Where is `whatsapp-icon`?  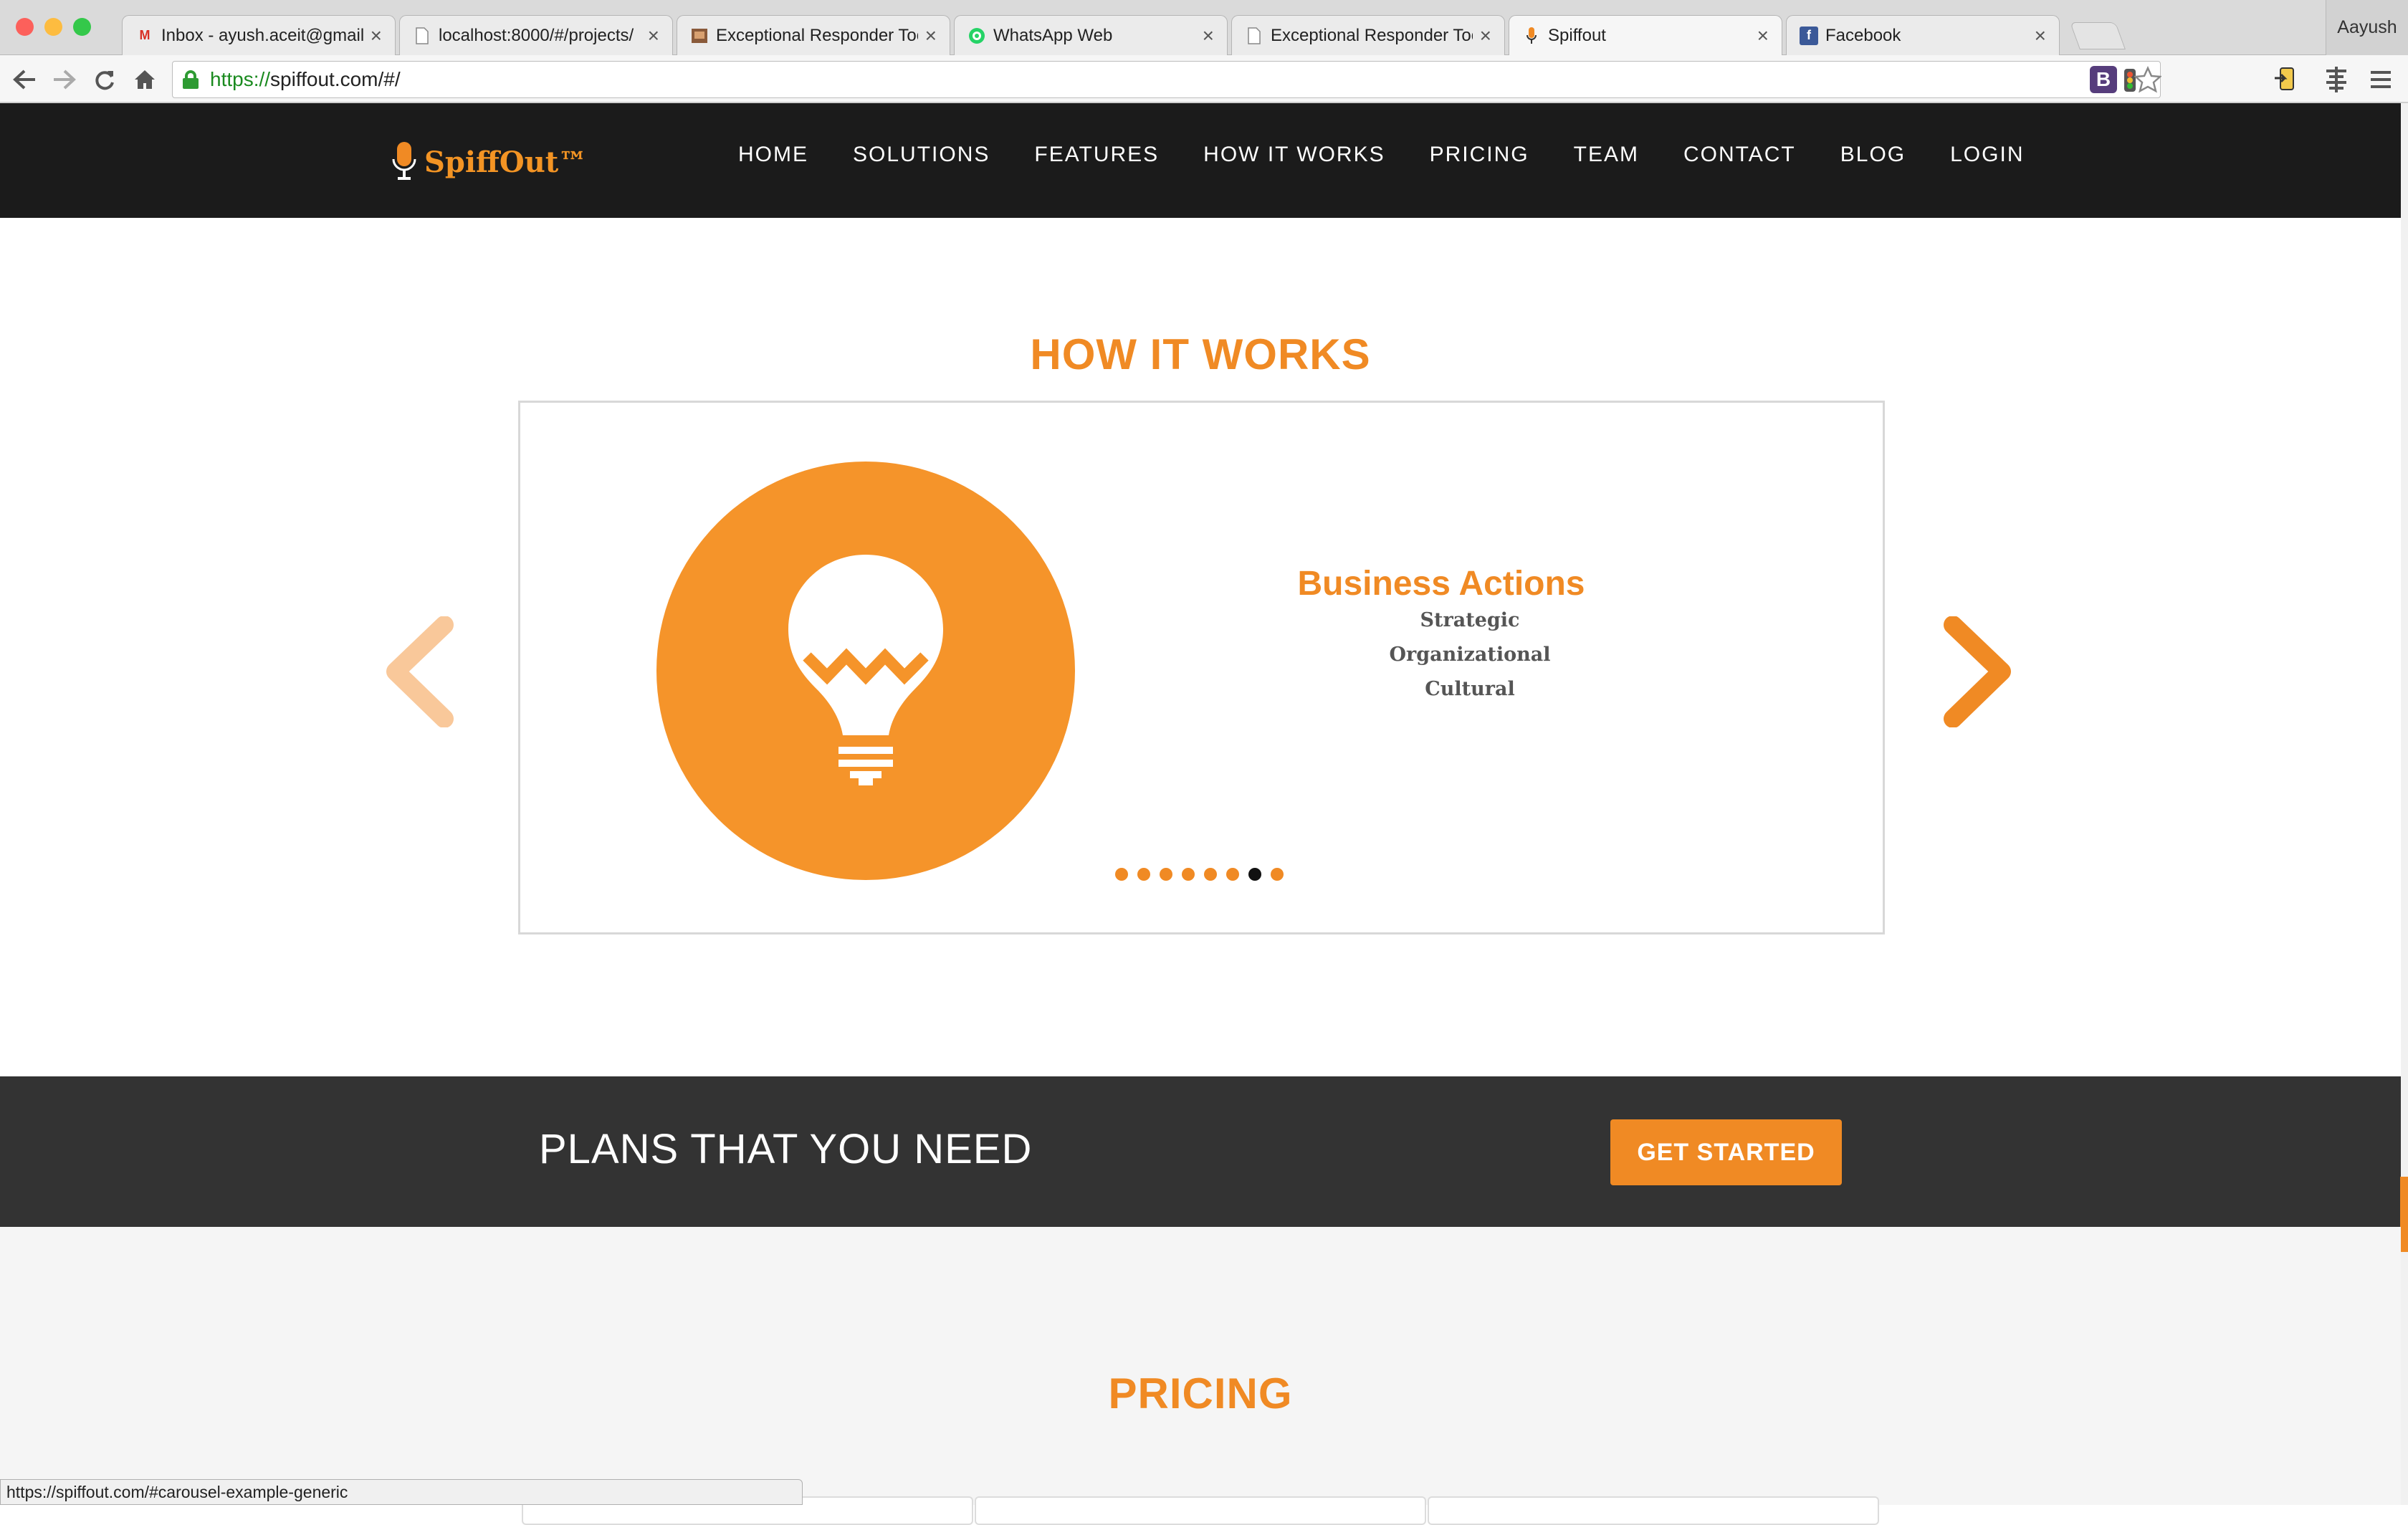
whatsapp-icon is located at coordinates (977, 36).